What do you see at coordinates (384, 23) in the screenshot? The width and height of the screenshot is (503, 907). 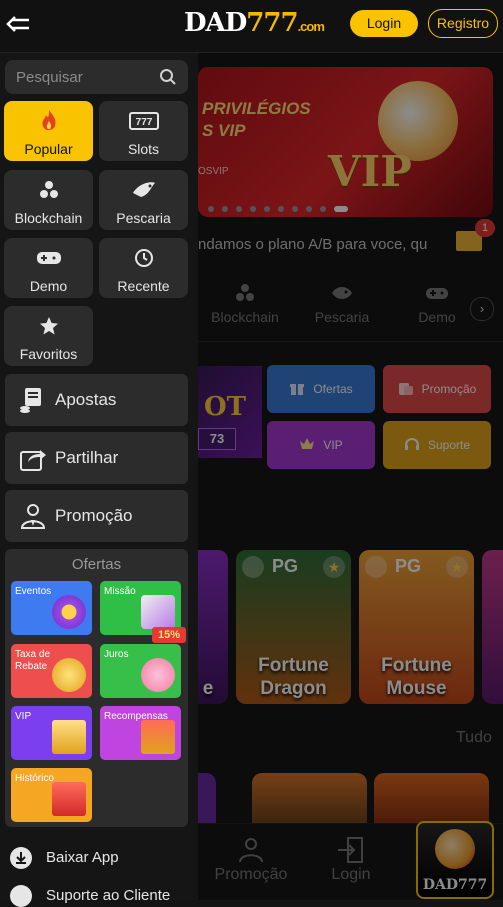 I see `login-button: Login` at bounding box center [384, 23].